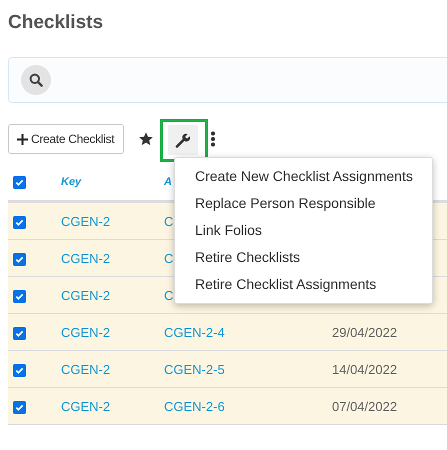 The width and height of the screenshot is (447, 450). Describe the element at coordinates (303, 257) in the screenshot. I see `menu-item: Retire Checklists` at that location.